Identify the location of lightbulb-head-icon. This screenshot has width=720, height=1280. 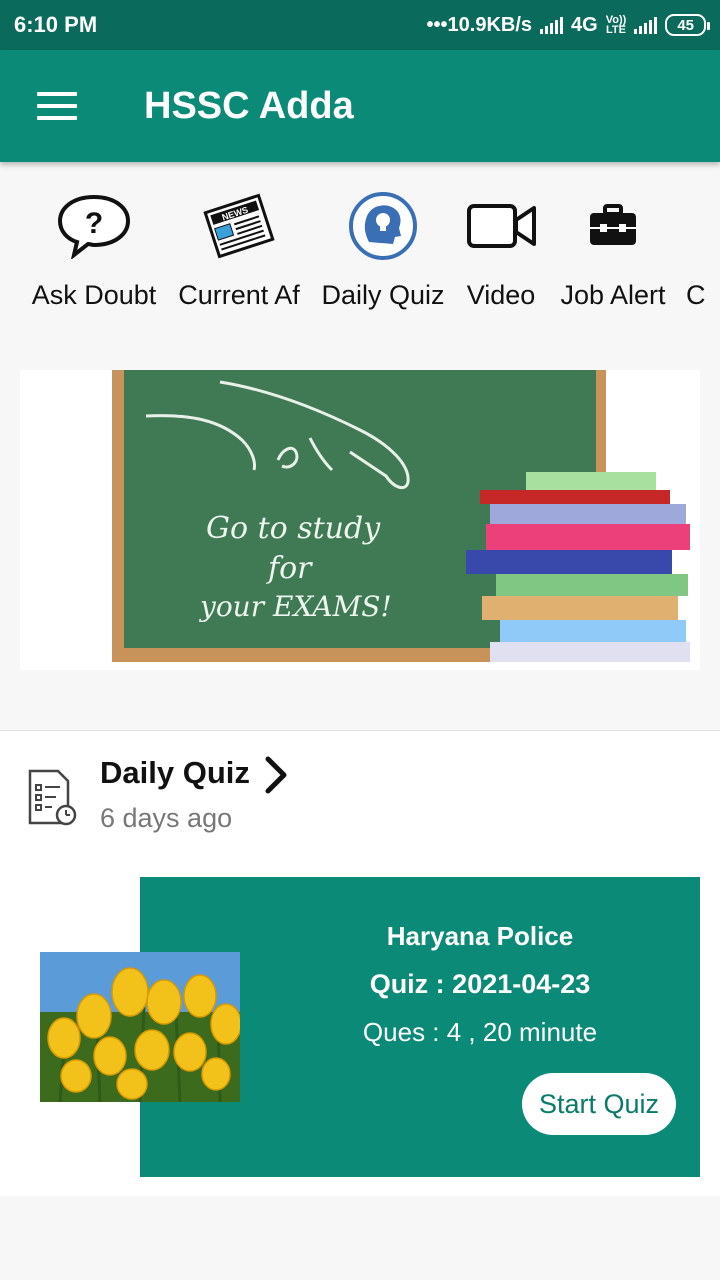
(383, 226).